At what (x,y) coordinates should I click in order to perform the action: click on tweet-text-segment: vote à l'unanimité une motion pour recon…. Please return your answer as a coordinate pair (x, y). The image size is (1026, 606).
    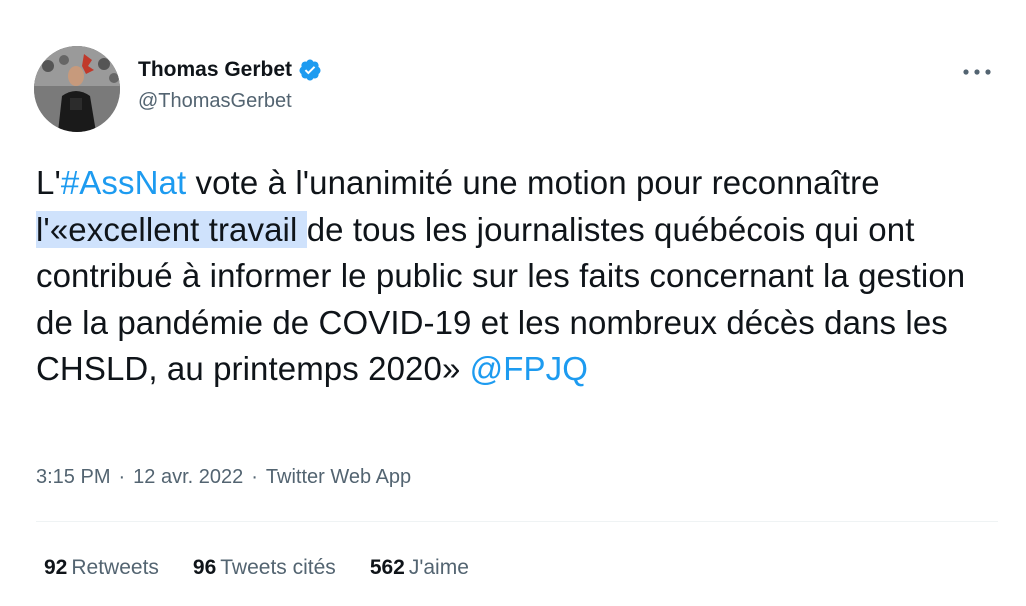
    Looking at the image, I should click on (533, 182).